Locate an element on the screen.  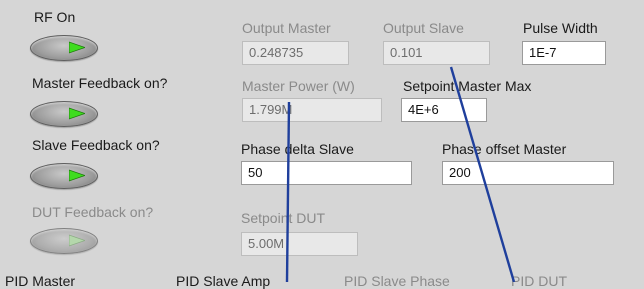
master-feedback-label: Master Feedback on? is located at coordinates (100, 83).